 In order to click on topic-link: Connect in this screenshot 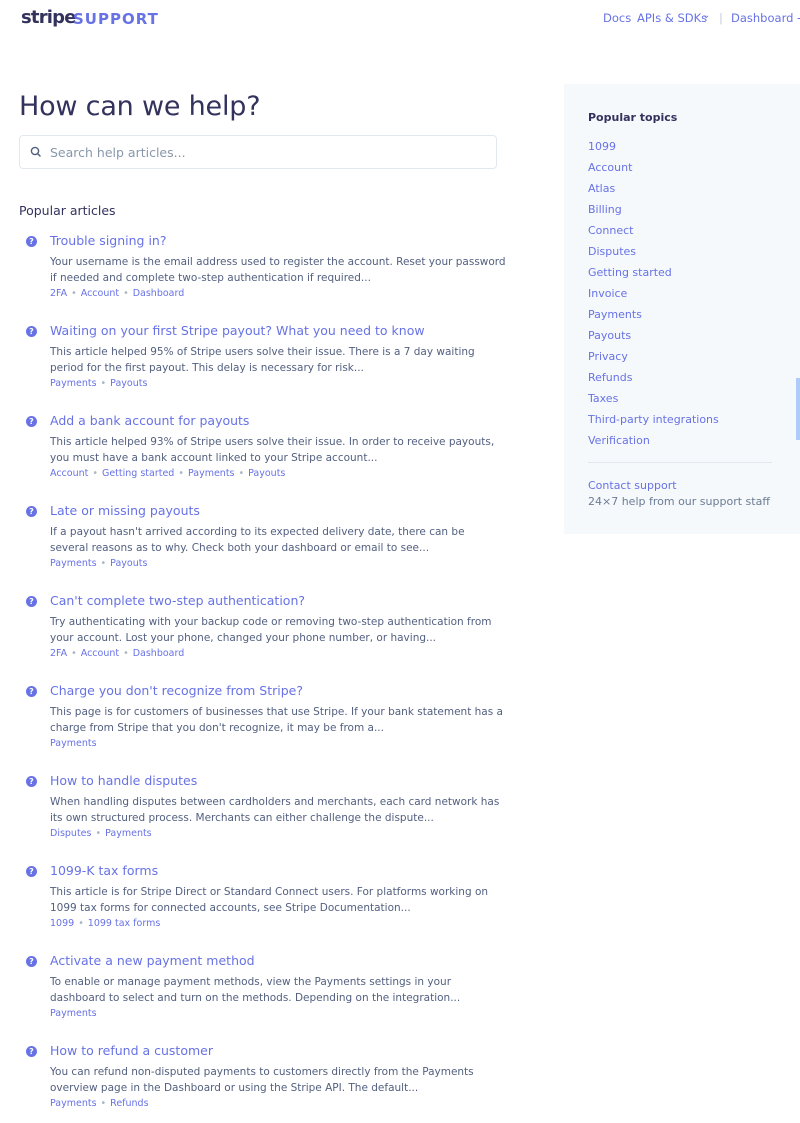, I will do `click(610, 230)`.